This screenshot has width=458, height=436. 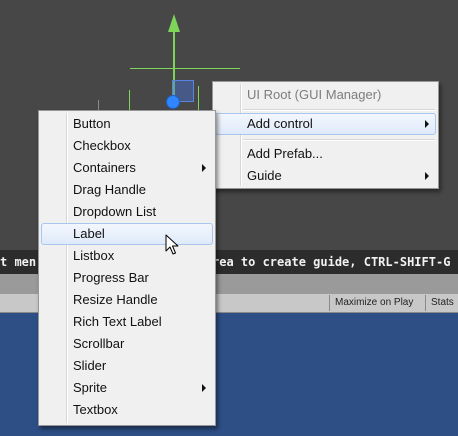 What do you see at coordinates (127, 344) in the screenshot?
I see `submenu-item-scrollbar: Scrollbar` at bounding box center [127, 344].